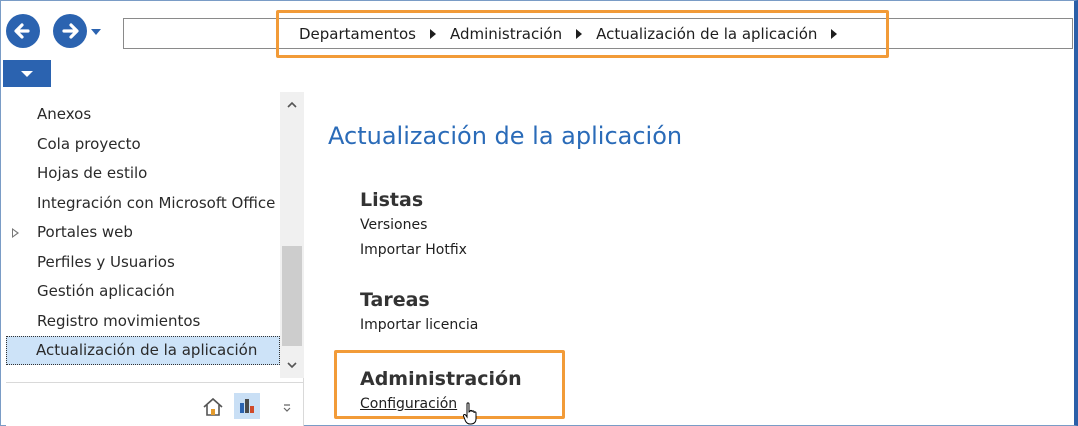 The height and width of the screenshot is (426, 1078). Describe the element at coordinates (395, 300) in the screenshot. I see `section-title: Tareas` at that location.